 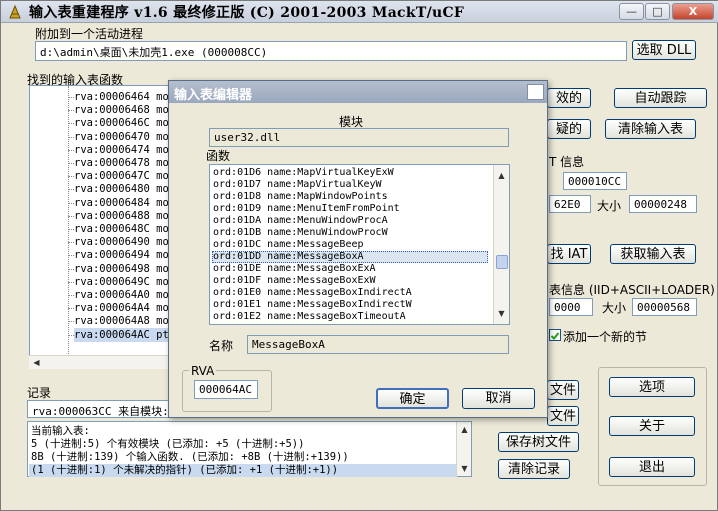 I want to click on oep-field: 000010CC, so click(x=595, y=181).